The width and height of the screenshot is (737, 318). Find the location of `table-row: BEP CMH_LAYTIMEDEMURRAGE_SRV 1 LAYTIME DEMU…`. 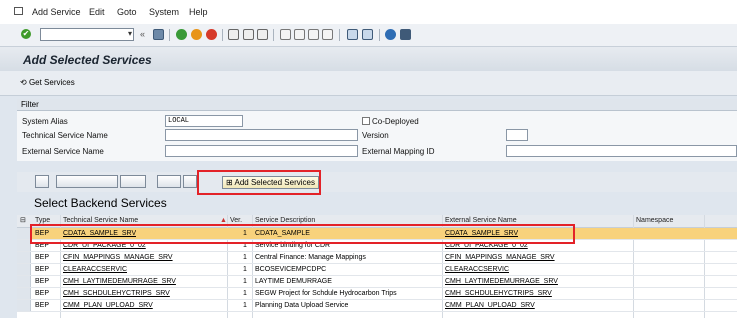

table-row: BEP CMH_LAYTIMEDEMURRAGE_SRV 1 LAYTIME DEMU… is located at coordinates (377, 282).